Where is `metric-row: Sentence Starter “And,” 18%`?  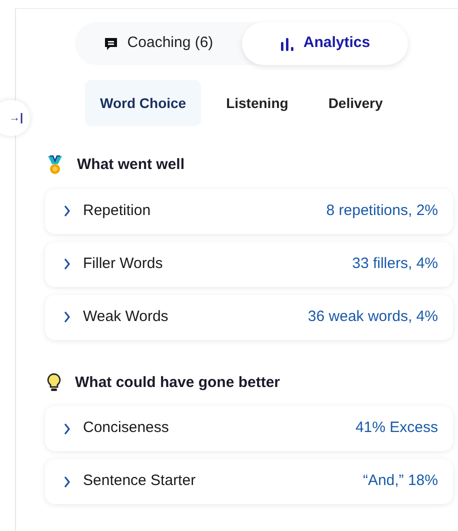 metric-row: Sentence Starter “And,” 18% is located at coordinates (249, 481).